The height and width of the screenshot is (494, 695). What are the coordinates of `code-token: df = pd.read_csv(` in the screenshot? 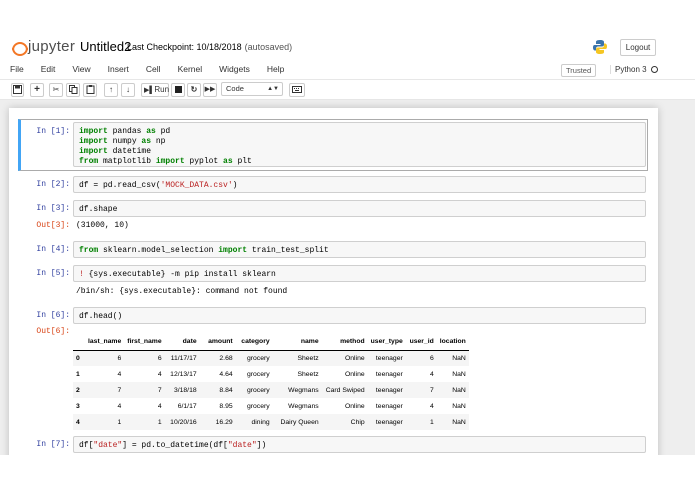 It's located at (120, 185).